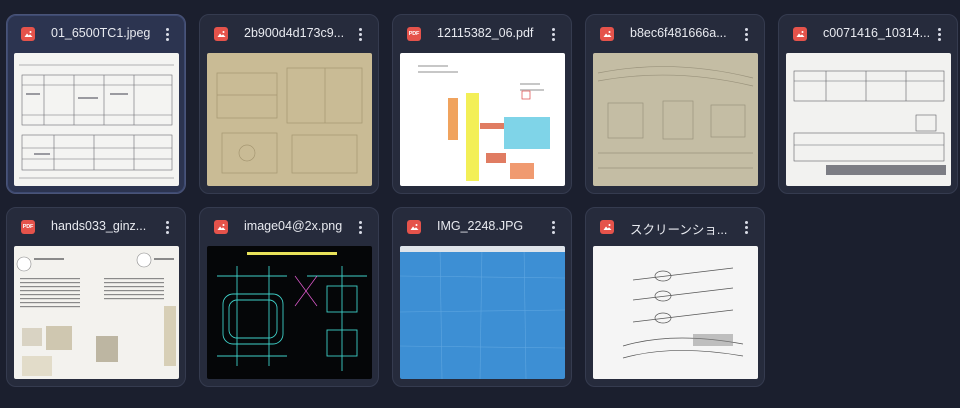 This screenshot has width=960, height=408. I want to click on file-card-header: IMG_2248.JPG, so click(482, 227).